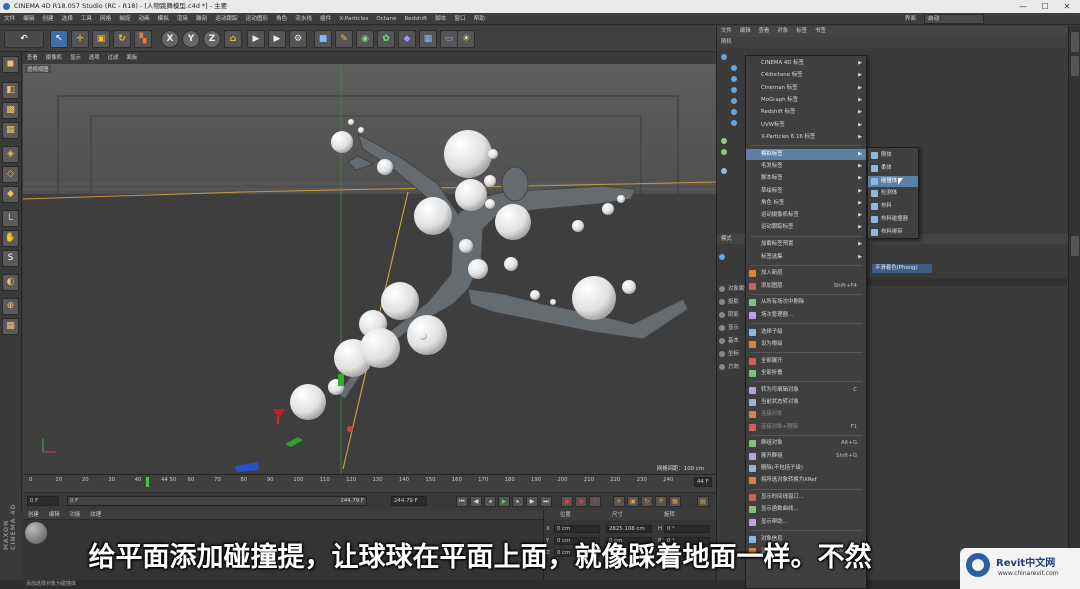  Describe the element at coordinates (967, 282) in the screenshot. I see `attribute-field` at that location.